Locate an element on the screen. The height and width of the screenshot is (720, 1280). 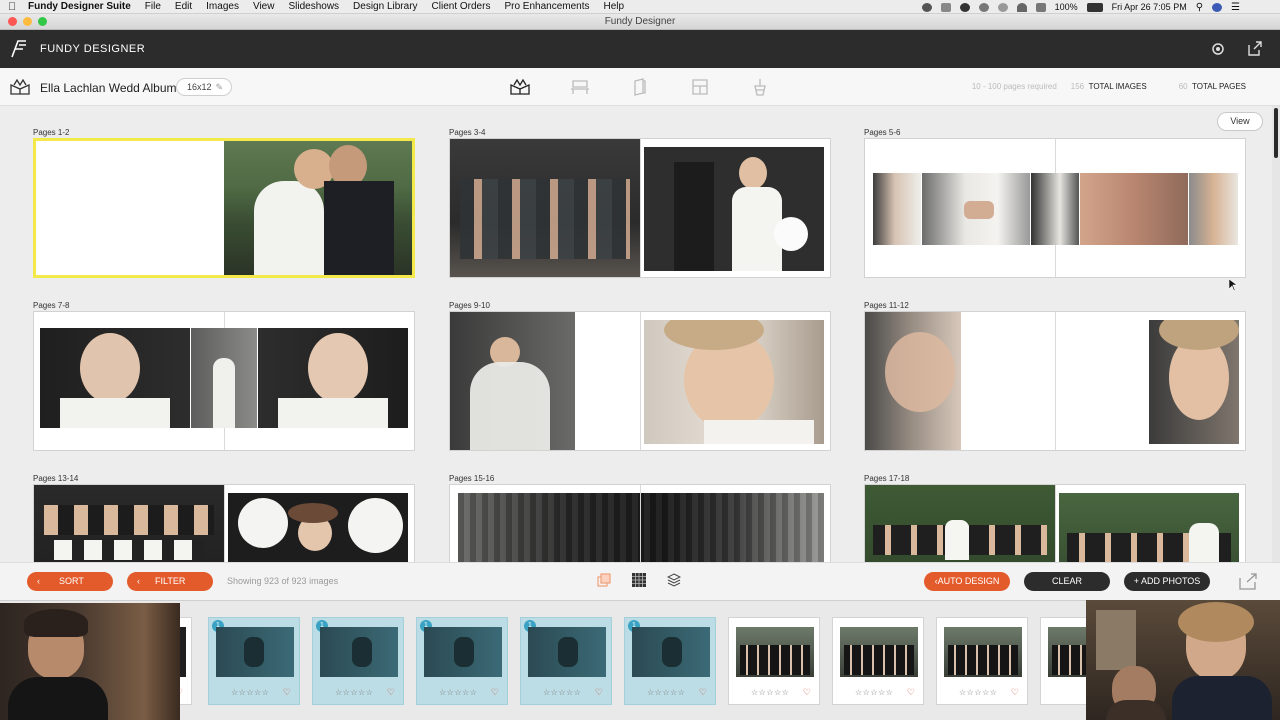
filter-button: ‹ FILTER is located at coordinates (170, 581).